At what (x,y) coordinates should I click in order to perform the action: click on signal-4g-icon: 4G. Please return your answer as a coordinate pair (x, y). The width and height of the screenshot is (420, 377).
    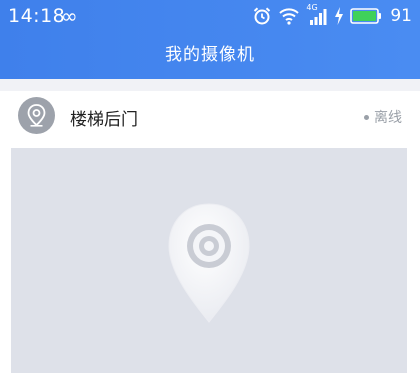
    Looking at the image, I should click on (317, 14).